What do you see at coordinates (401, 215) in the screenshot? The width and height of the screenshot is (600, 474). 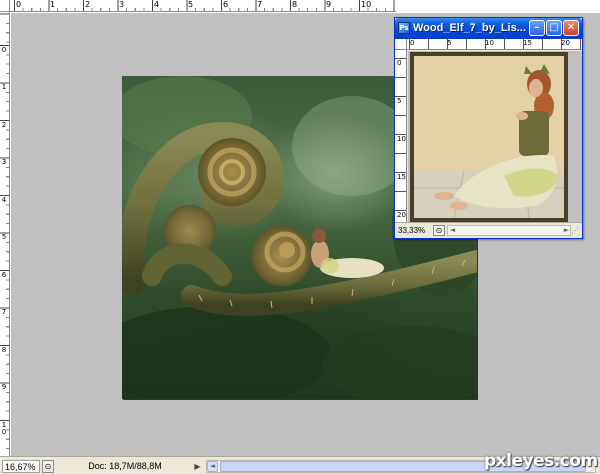 I see `doc-ruler-left-label: 20` at bounding box center [401, 215].